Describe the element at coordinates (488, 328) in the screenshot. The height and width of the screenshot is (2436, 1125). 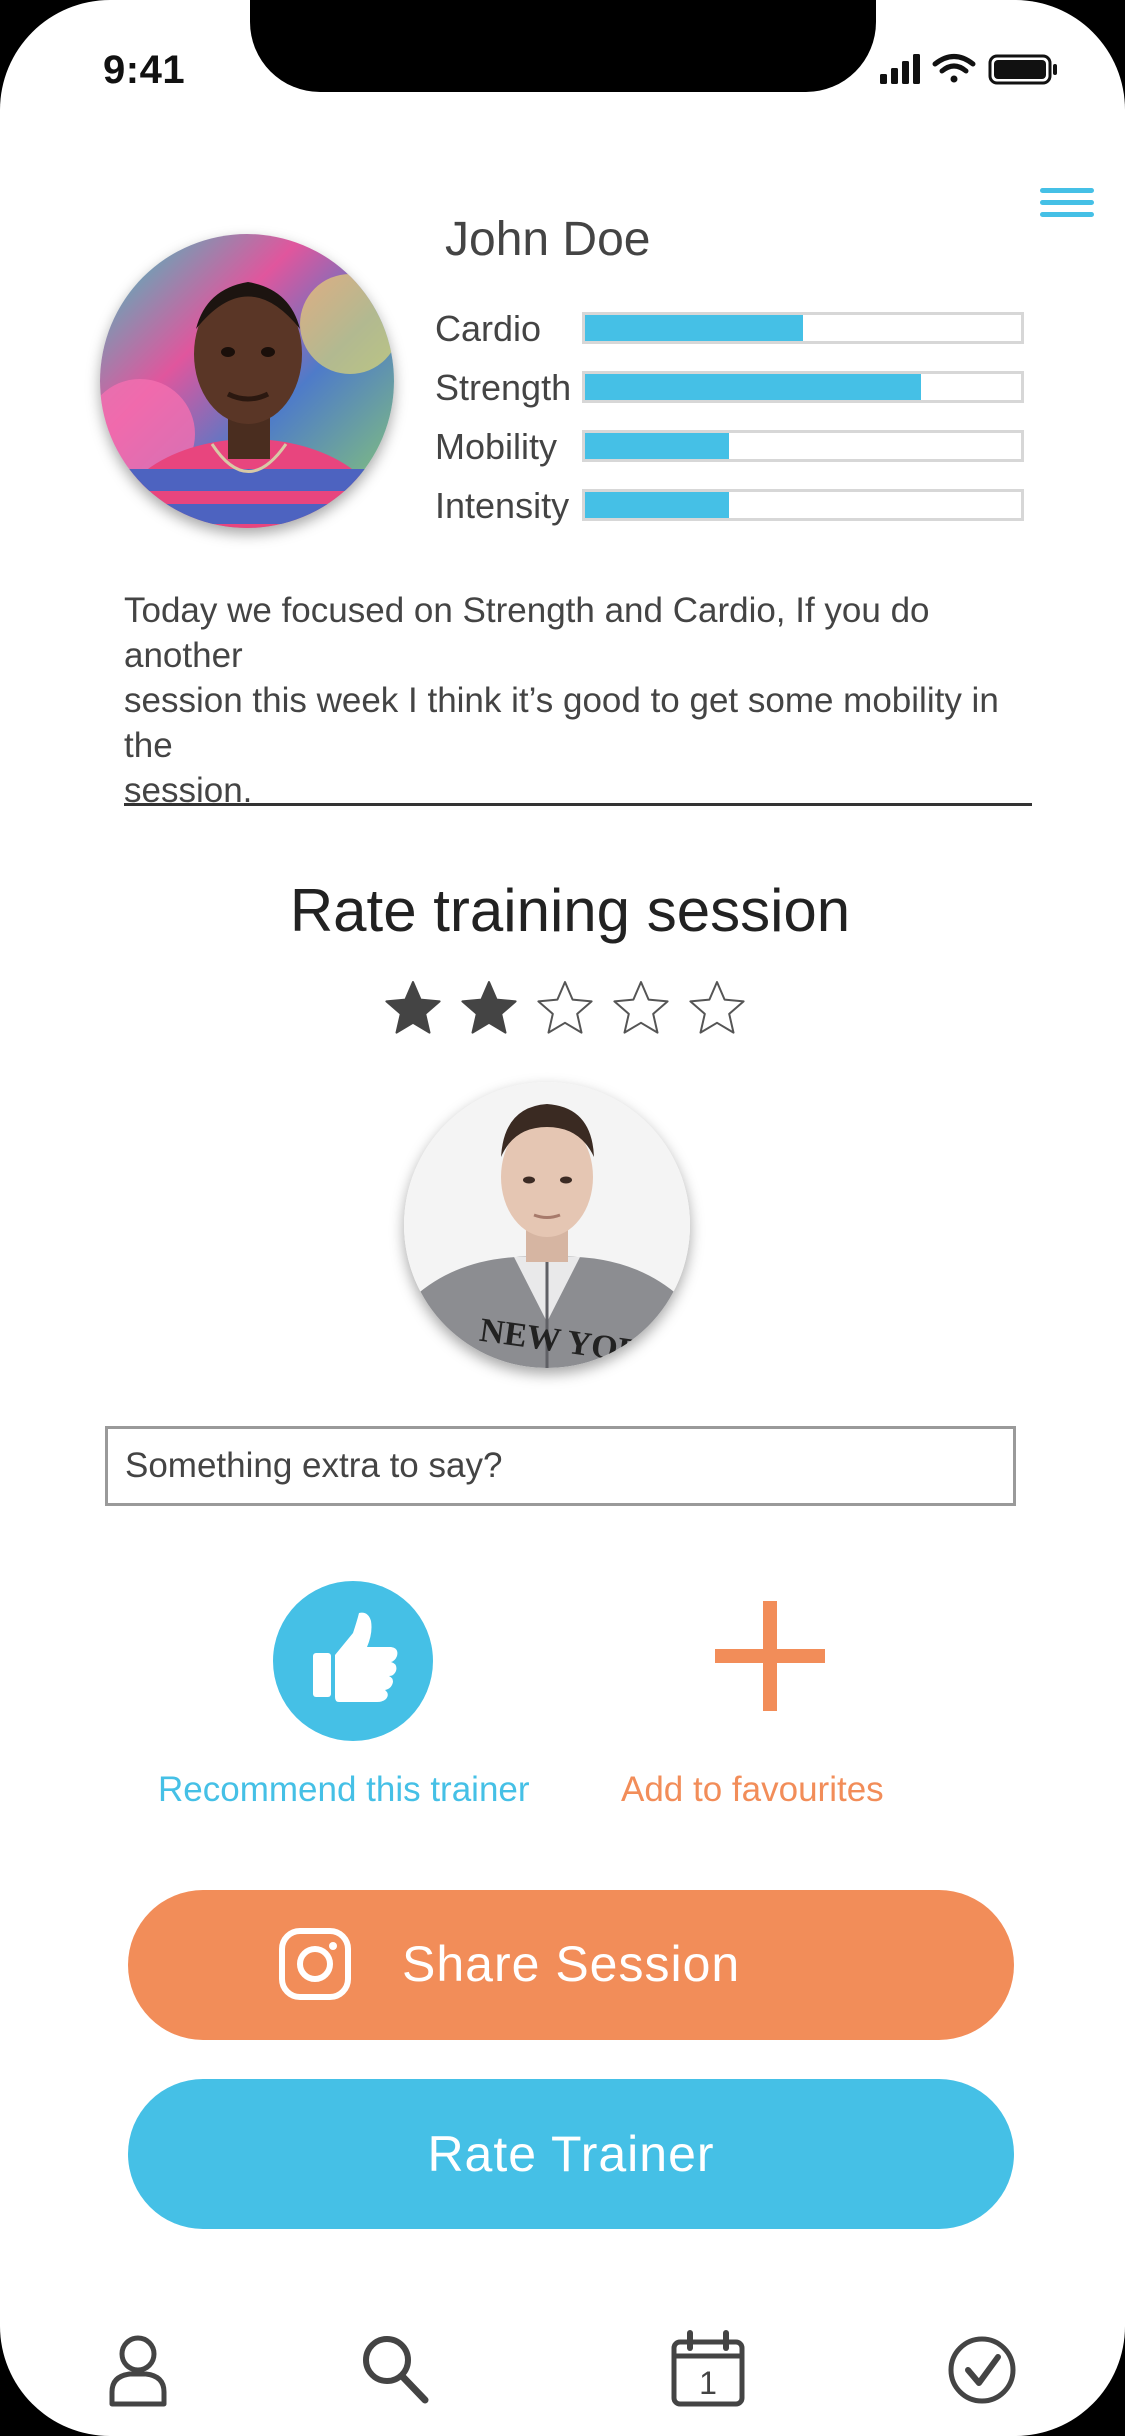
I see `stat-label: Cardio` at that location.